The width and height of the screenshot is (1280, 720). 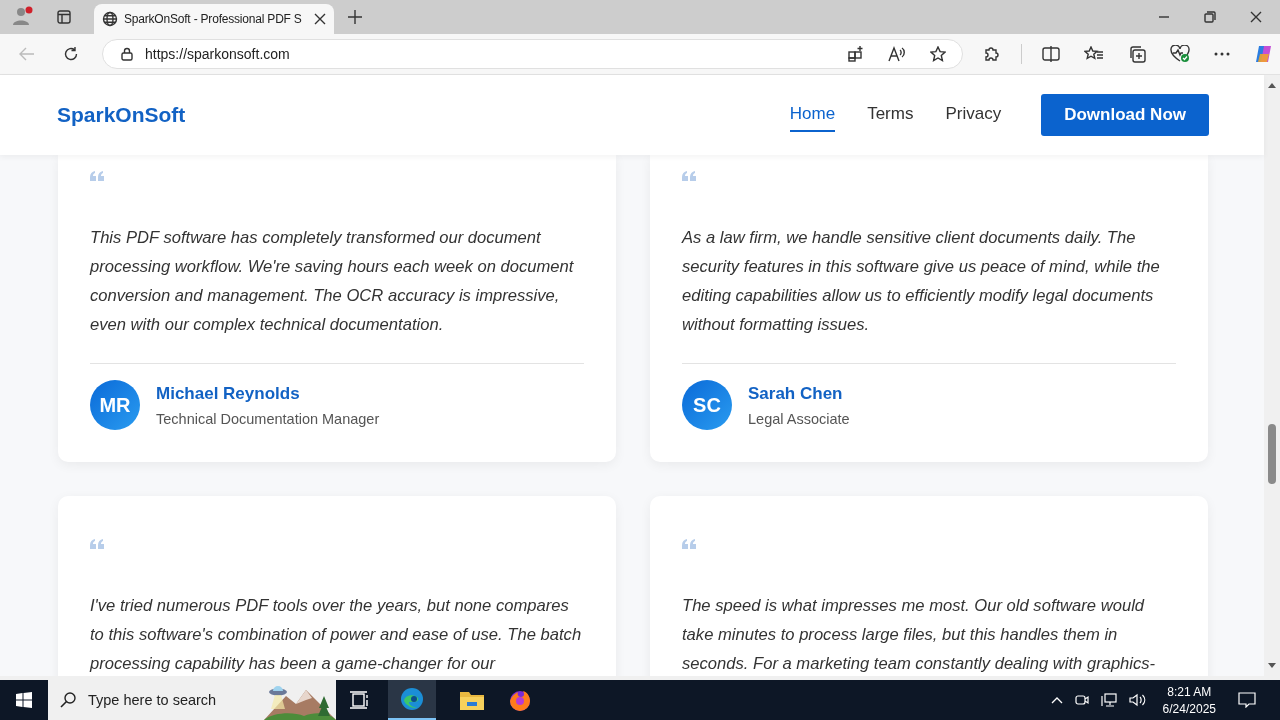 I want to click on testimonial-quote: The speed is what impresses me most. Our old software would take minutes to process large files, but this handles them in seconds. For a marketing team constantly dealing with graphics-, so click(x=919, y=635).